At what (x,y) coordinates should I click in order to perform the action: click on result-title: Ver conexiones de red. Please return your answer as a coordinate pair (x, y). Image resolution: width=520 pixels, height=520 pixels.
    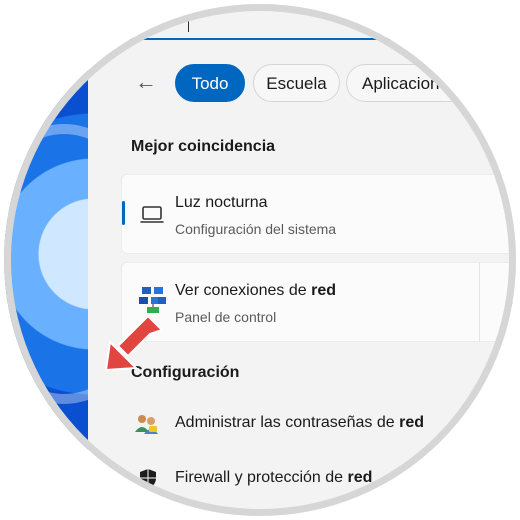
    Looking at the image, I should click on (255, 291).